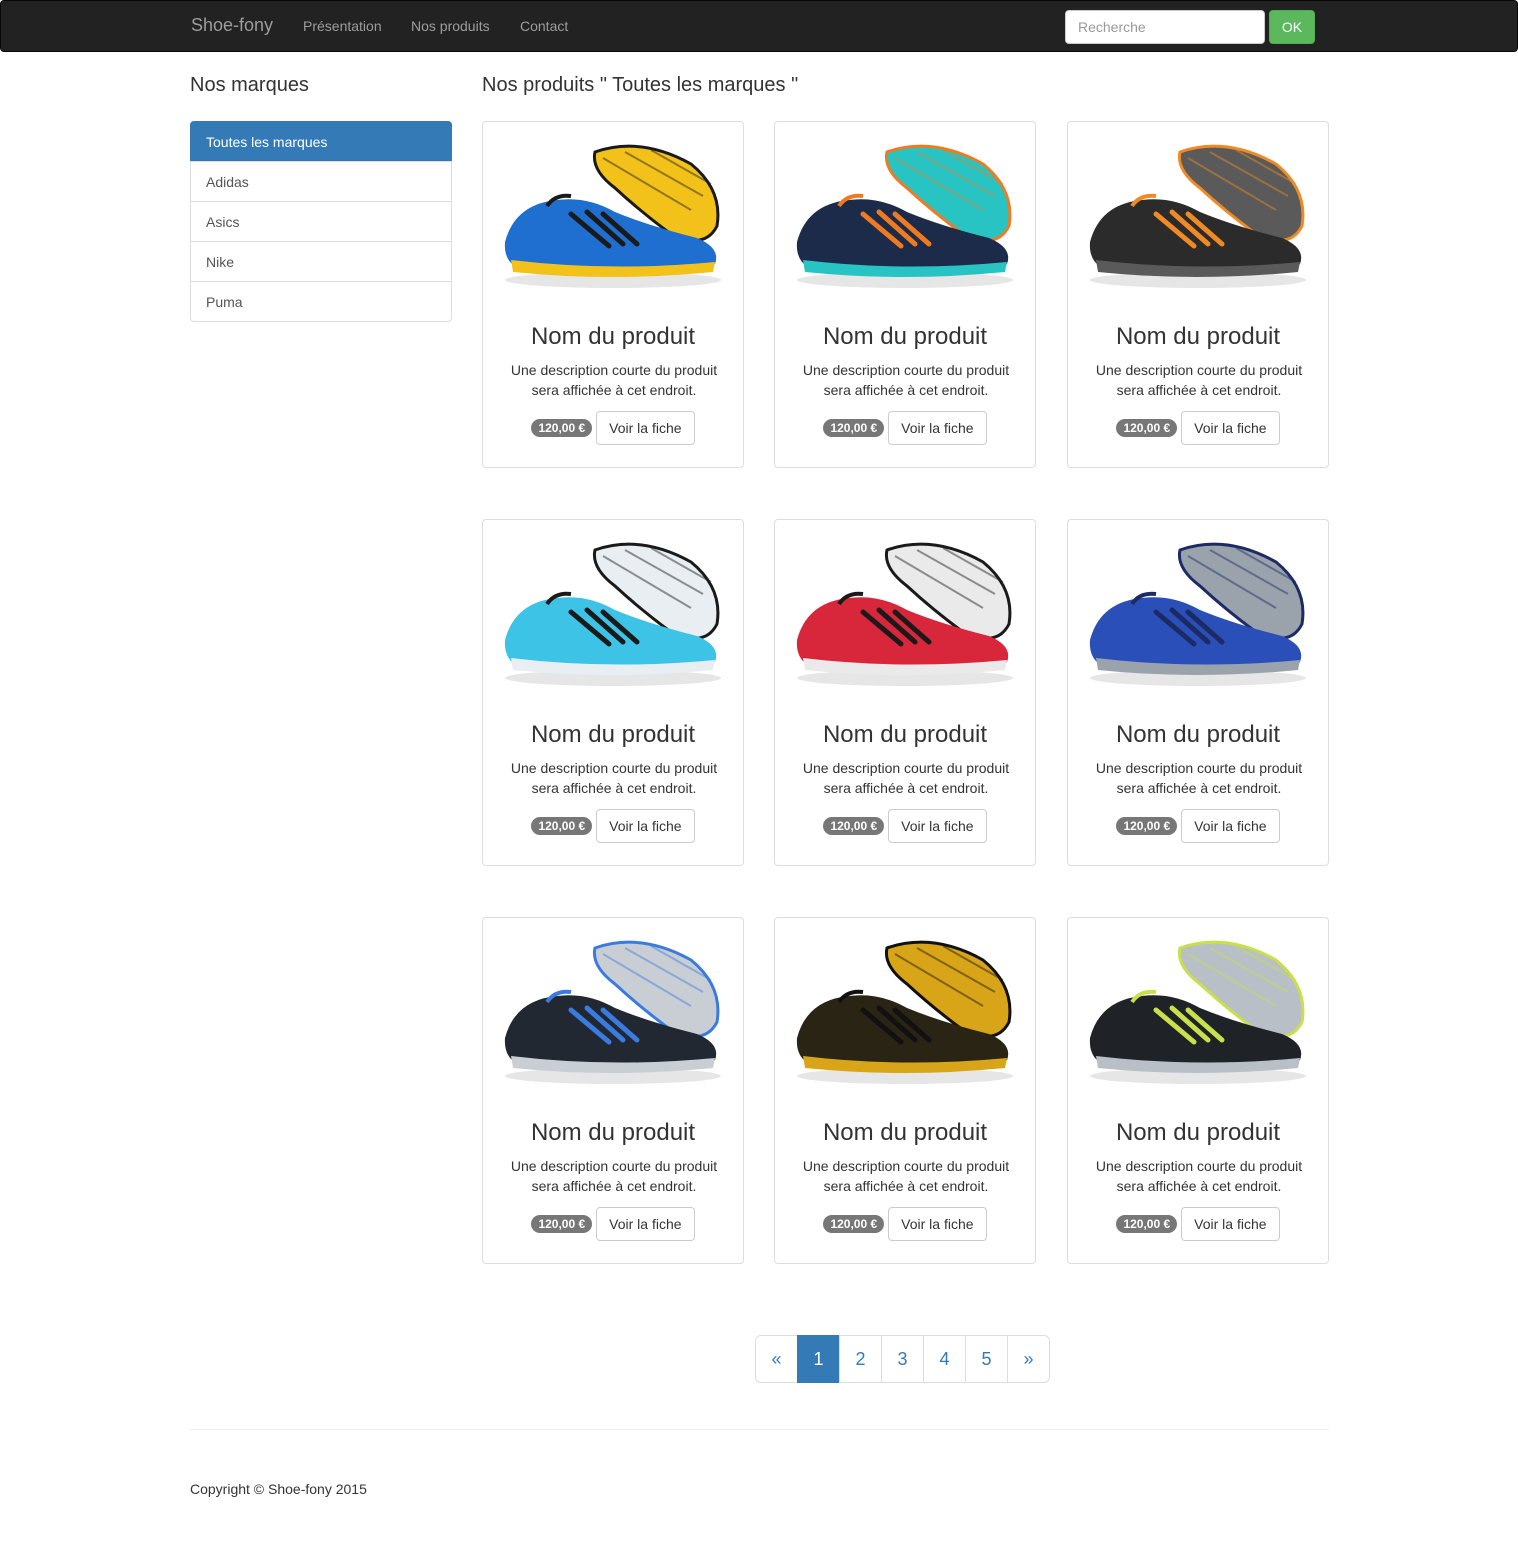  What do you see at coordinates (986, 1359) in the screenshot?
I see `pagination-page-5: 5` at bounding box center [986, 1359].